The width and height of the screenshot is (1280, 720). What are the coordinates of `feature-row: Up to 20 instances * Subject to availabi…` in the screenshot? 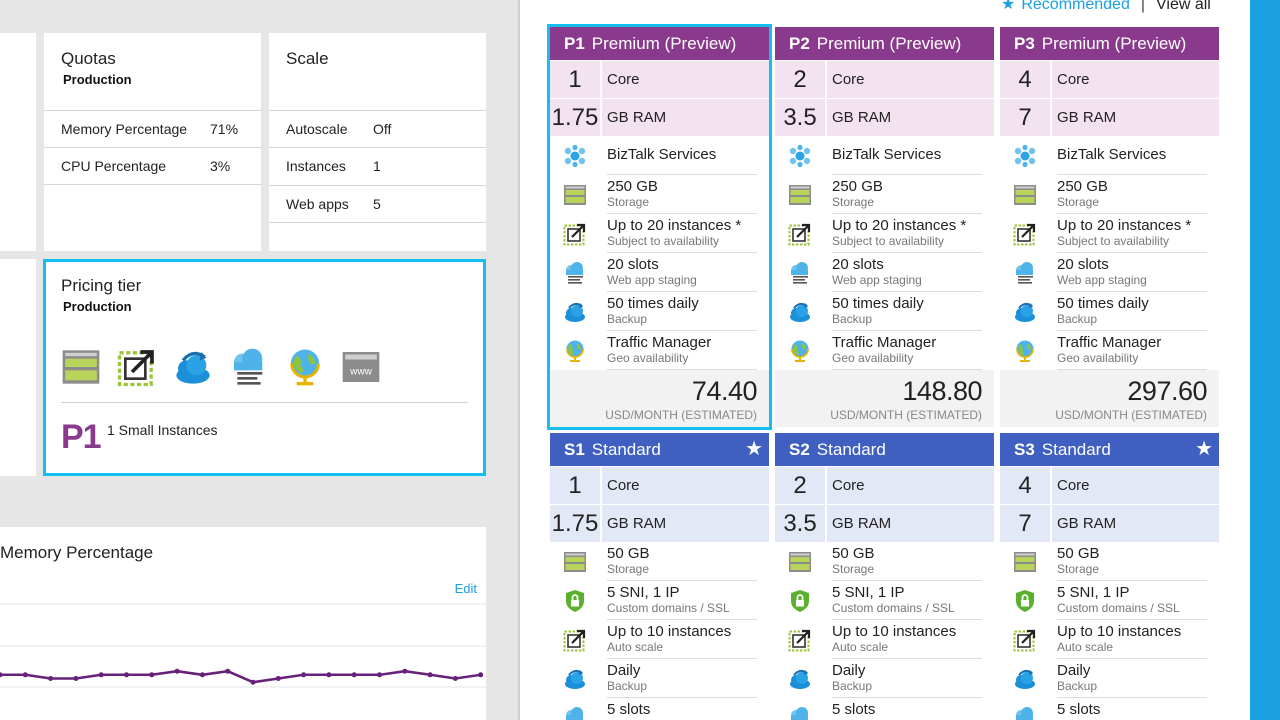 It's located at (659, 233).